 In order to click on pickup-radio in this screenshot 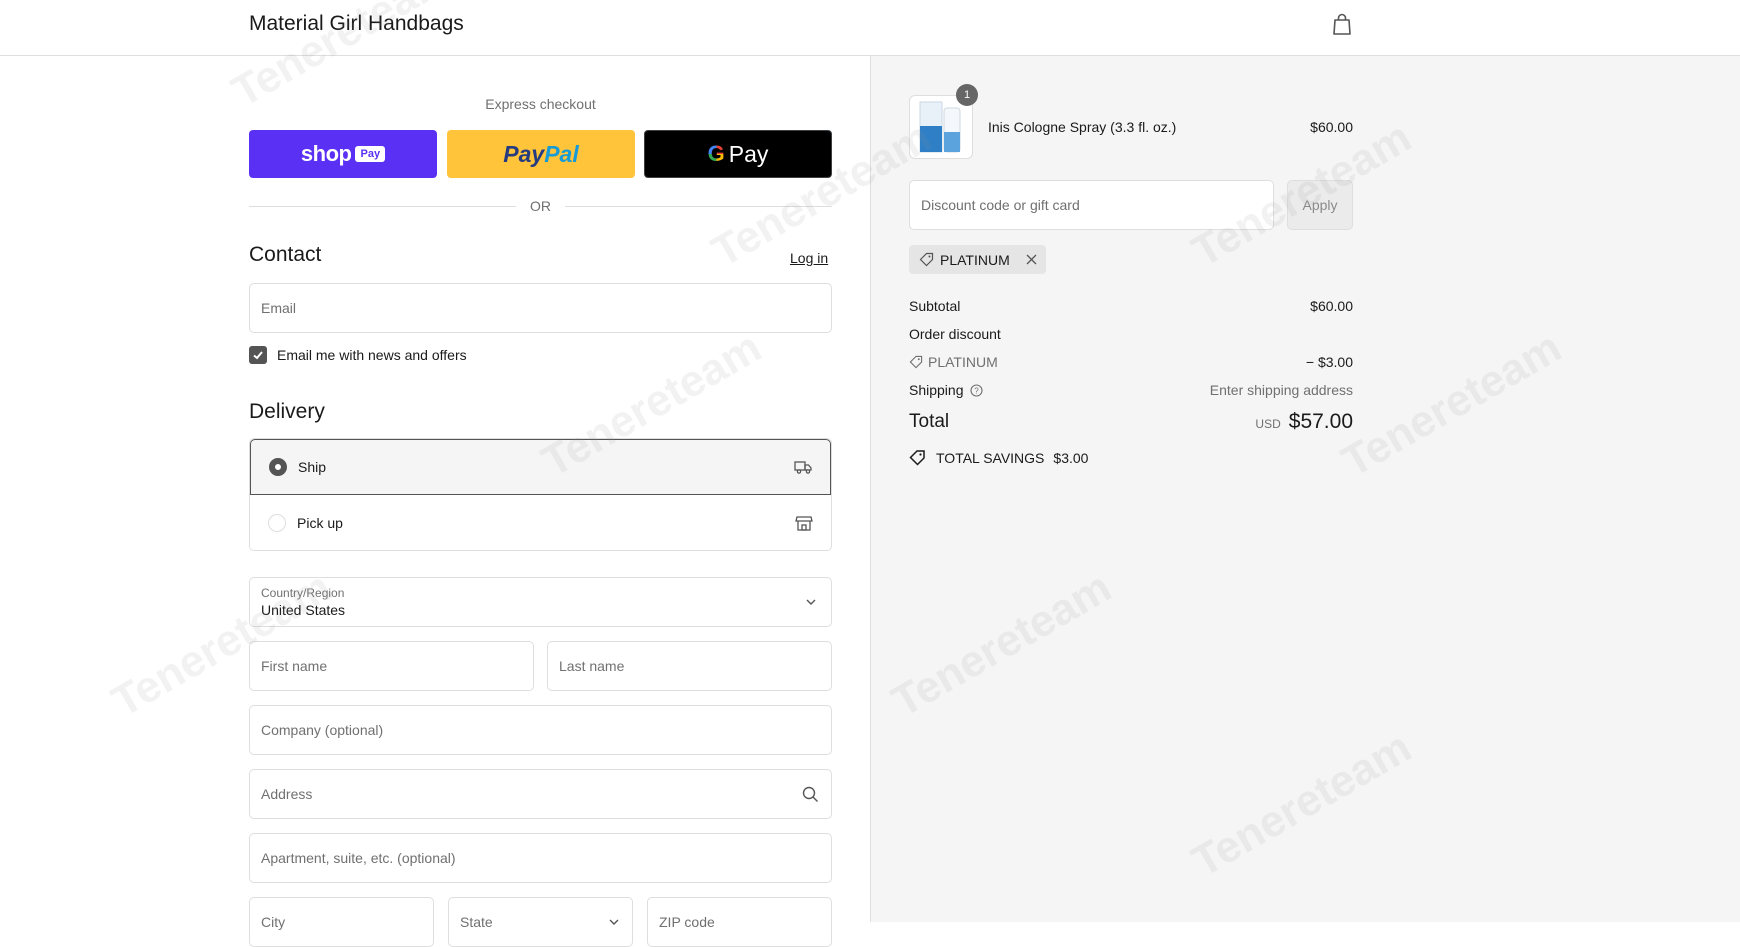, I will do `click(277, 523)`.